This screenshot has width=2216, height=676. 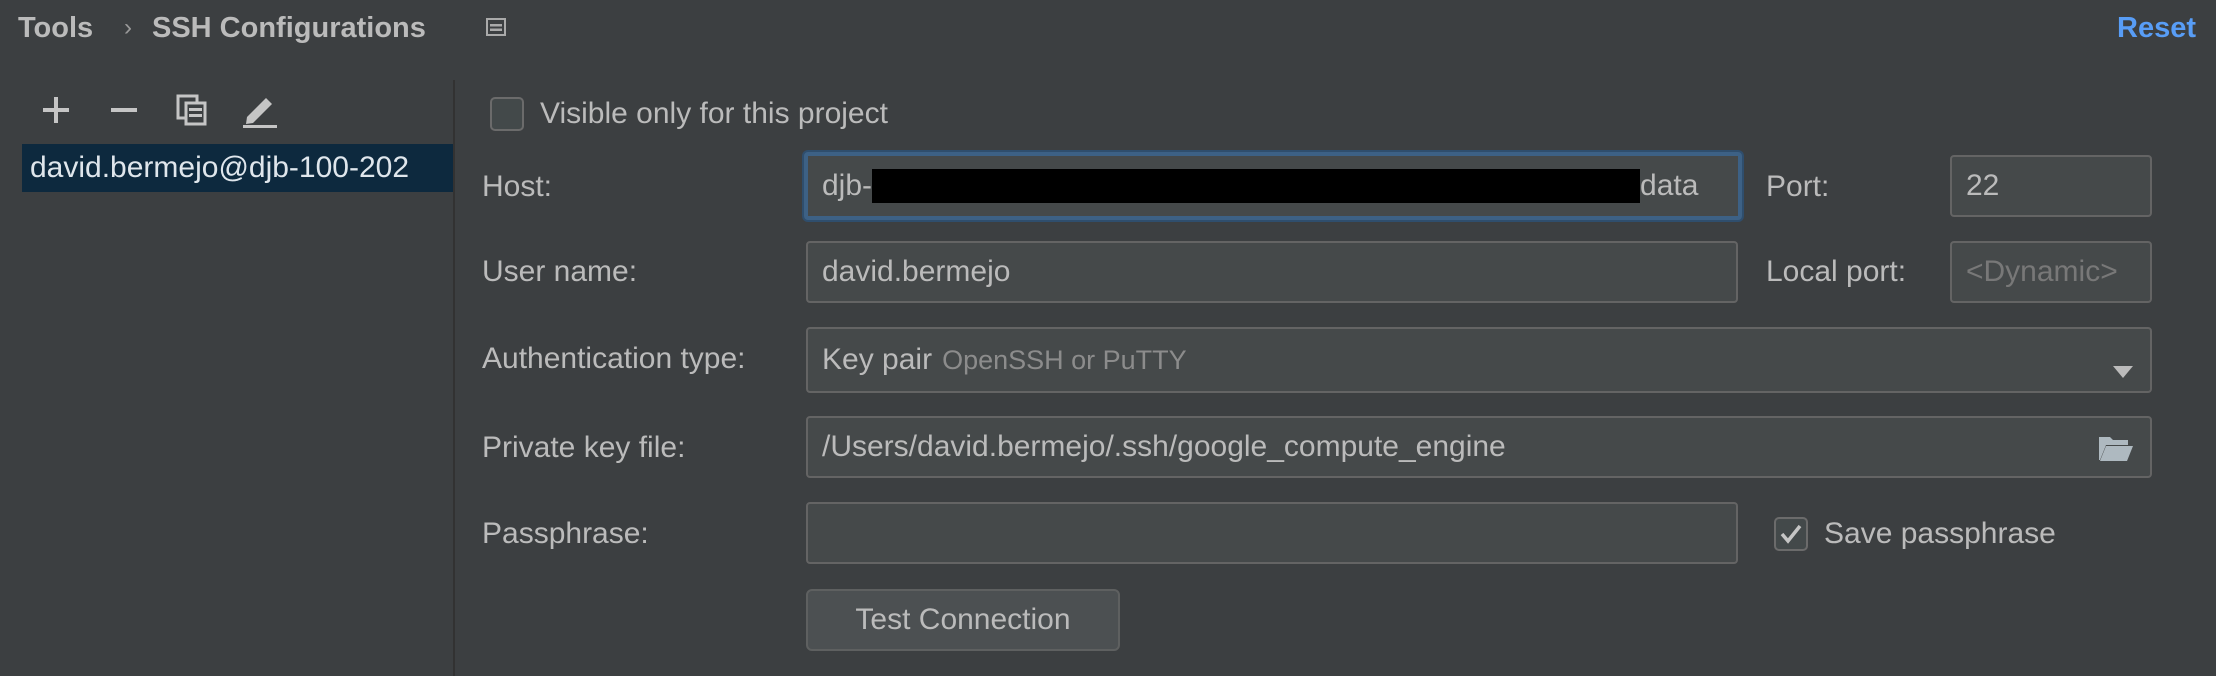 What do you see at coordinates (1836, 271) in the screenshot?
I see `localport-label: Local port:` at bounding box center [1836, 271].